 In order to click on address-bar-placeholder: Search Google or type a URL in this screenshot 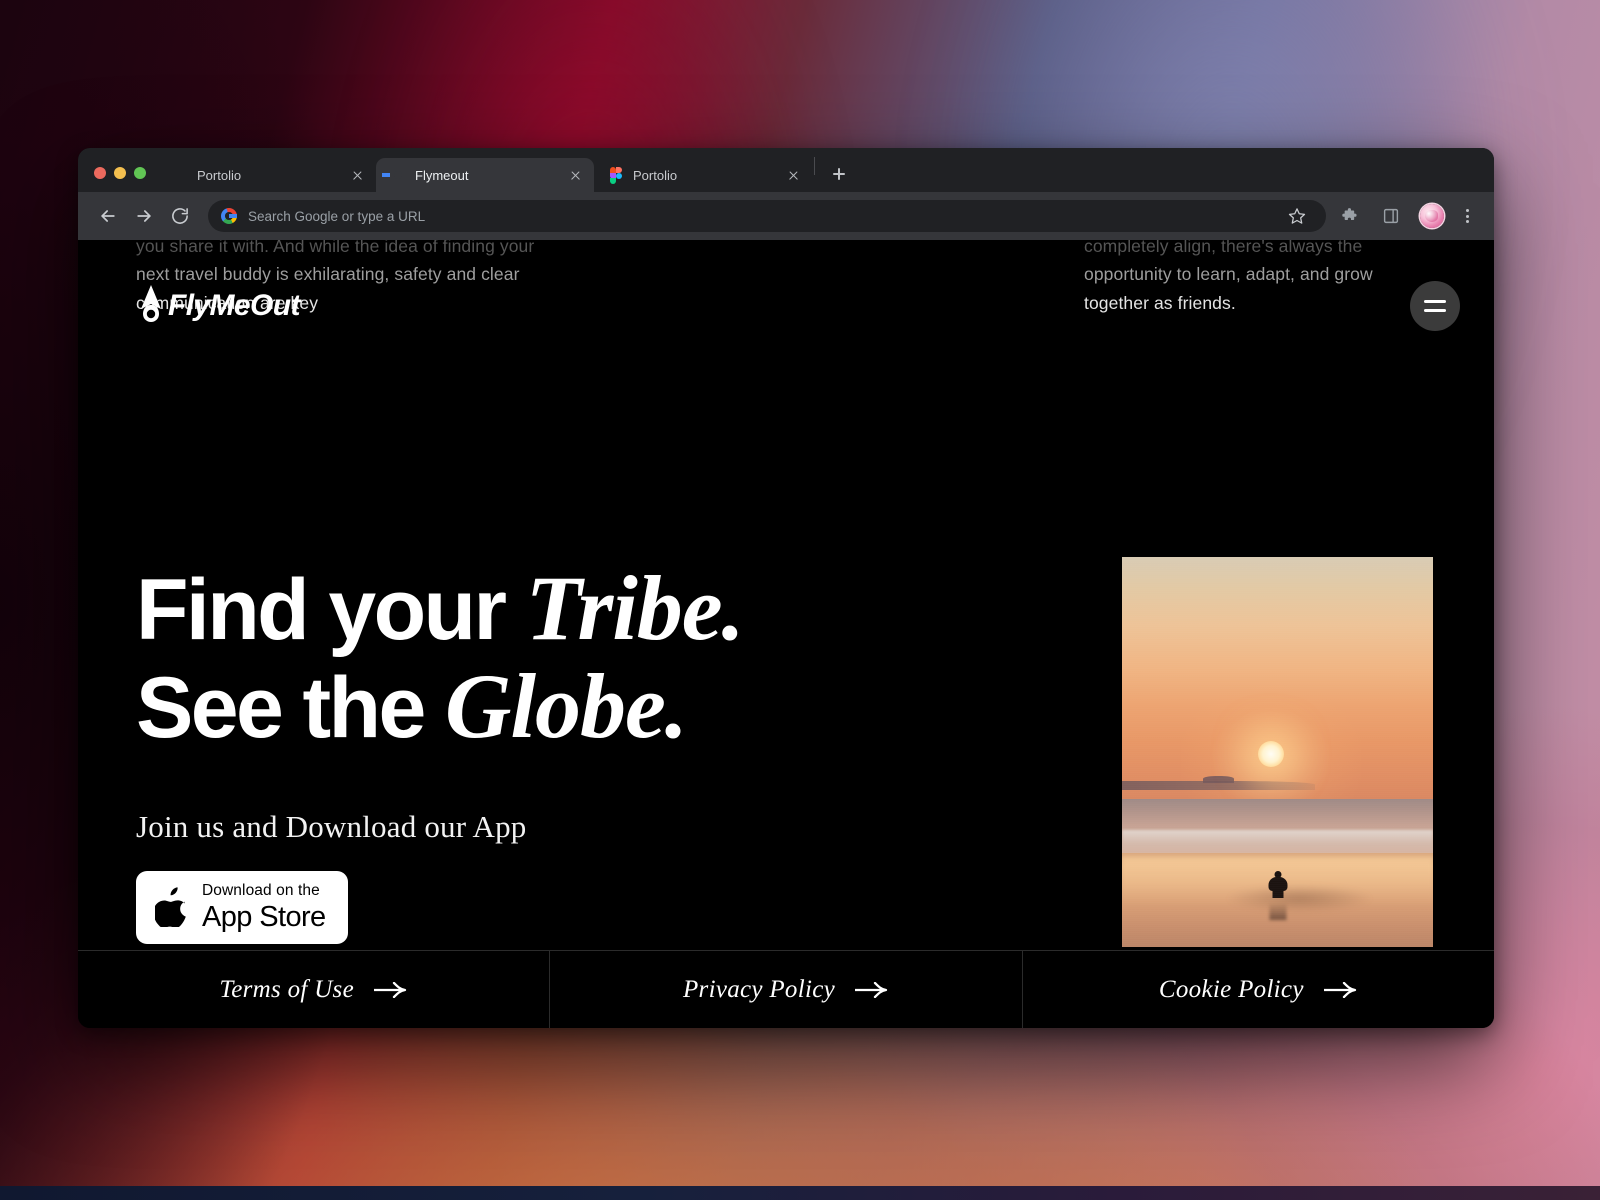, I will do `click(337, 216)`.